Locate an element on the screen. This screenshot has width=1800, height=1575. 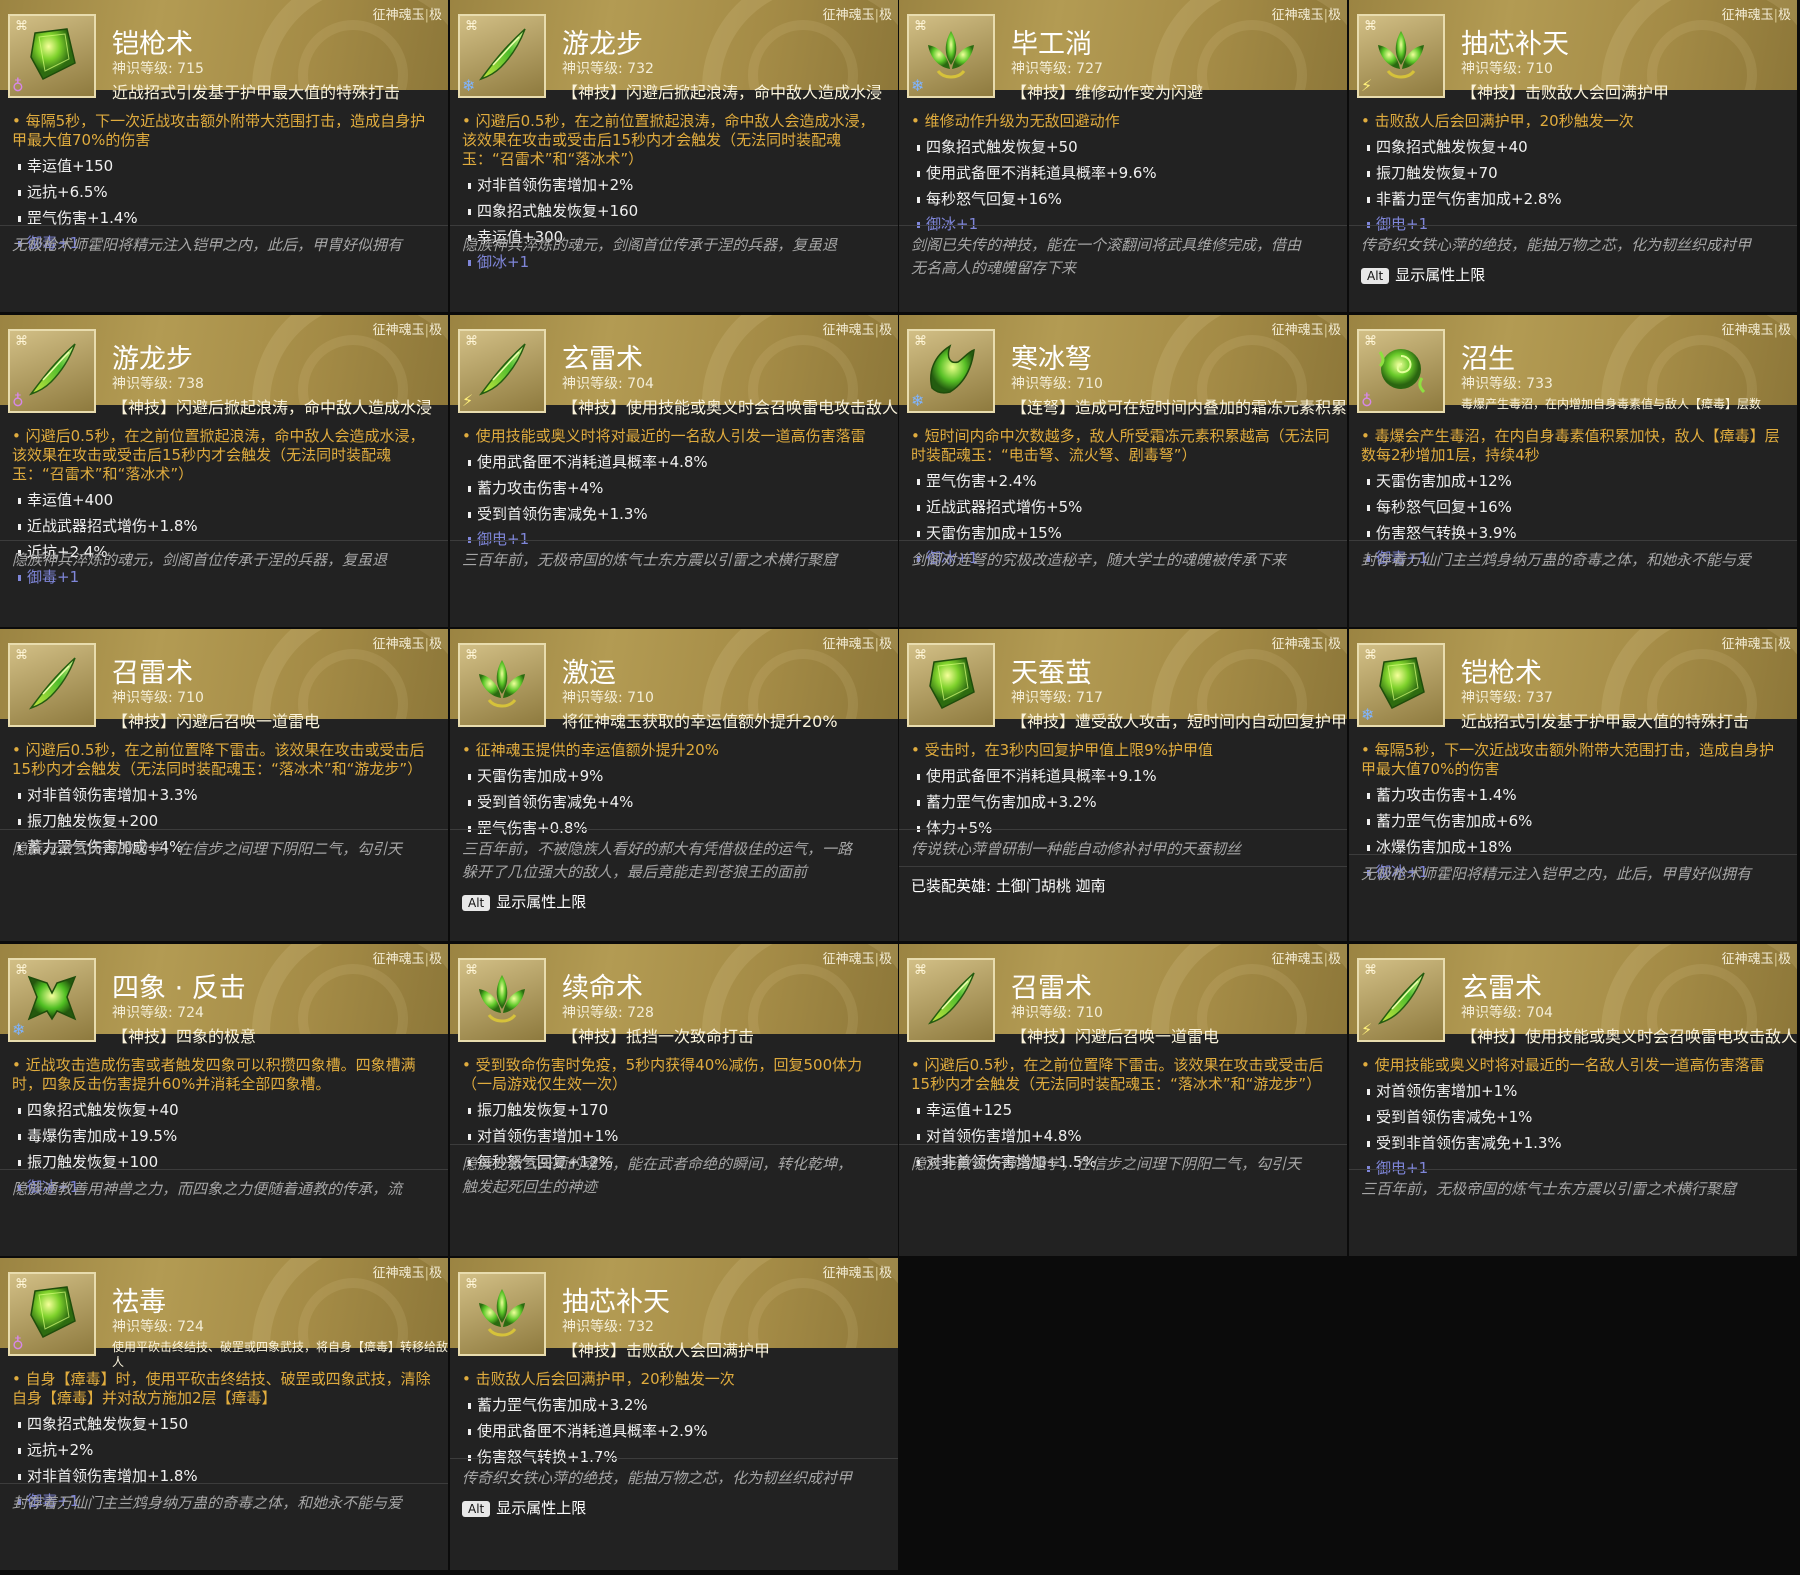
main-effect: • 受击时，在3秒内回复护甲值上限9%护甲值 is located at coordinates (1062, 750).